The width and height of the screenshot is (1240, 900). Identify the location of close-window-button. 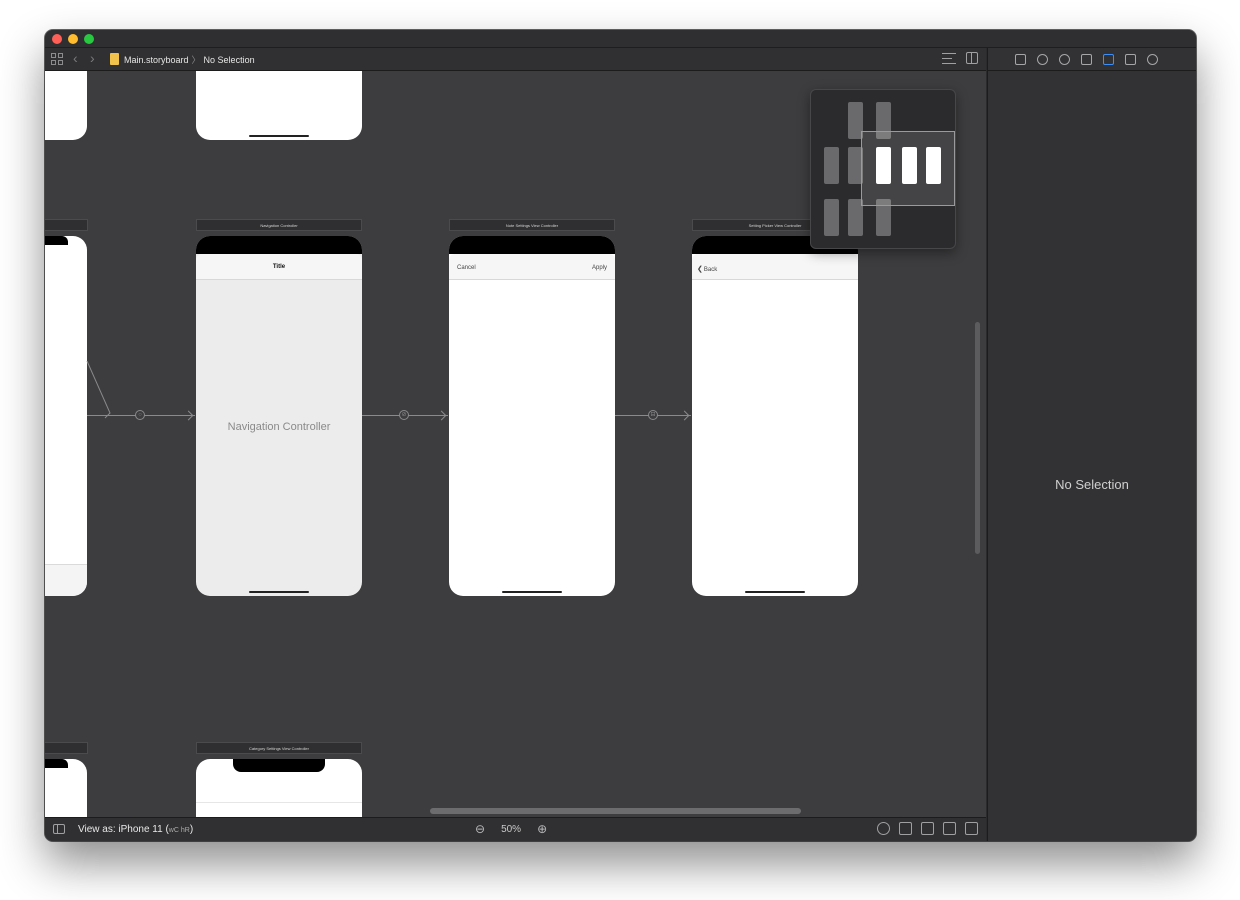
(57, 39).